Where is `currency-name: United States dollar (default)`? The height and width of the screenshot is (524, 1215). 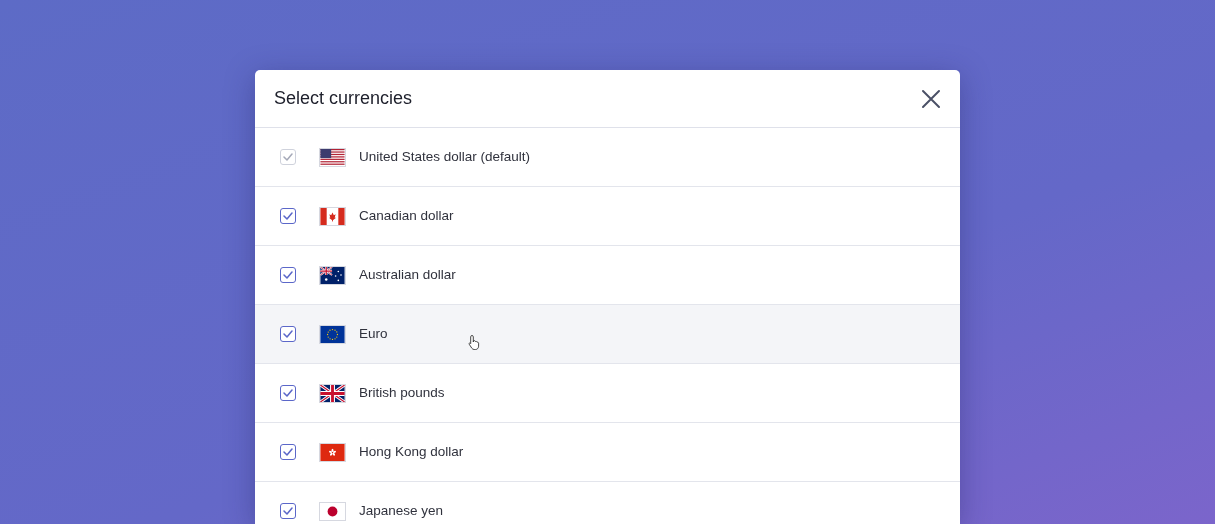
currency-name: United States dollar (default) is located at coordinates (445, 156).